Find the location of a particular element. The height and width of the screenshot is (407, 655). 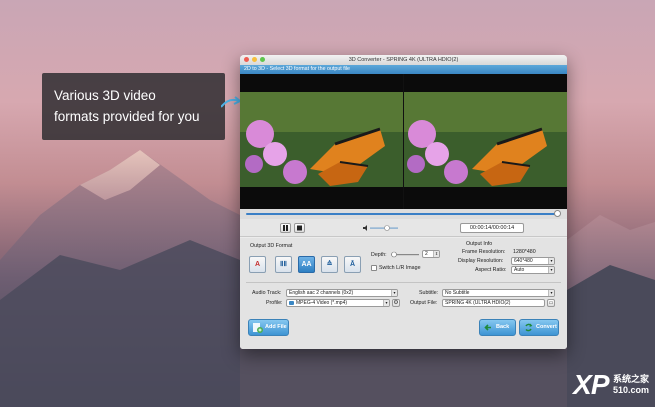

stepper-arrows-icon: ⇕ is located at coordinates (436, 254).